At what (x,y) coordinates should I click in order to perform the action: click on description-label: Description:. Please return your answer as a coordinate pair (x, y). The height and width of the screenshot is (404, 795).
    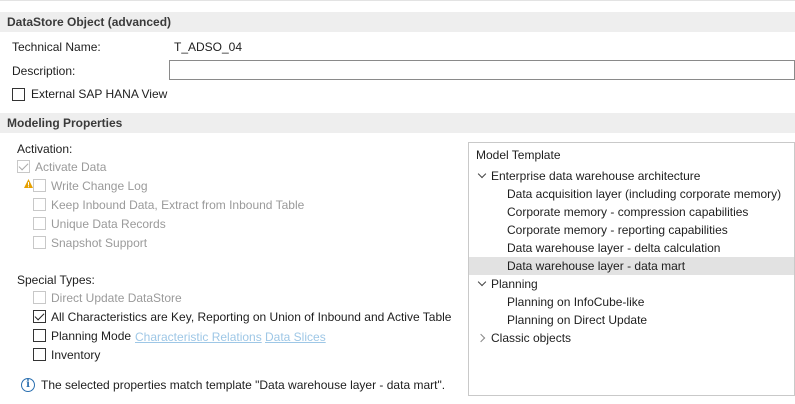
    Looking at the image, I should click on (44, 71).